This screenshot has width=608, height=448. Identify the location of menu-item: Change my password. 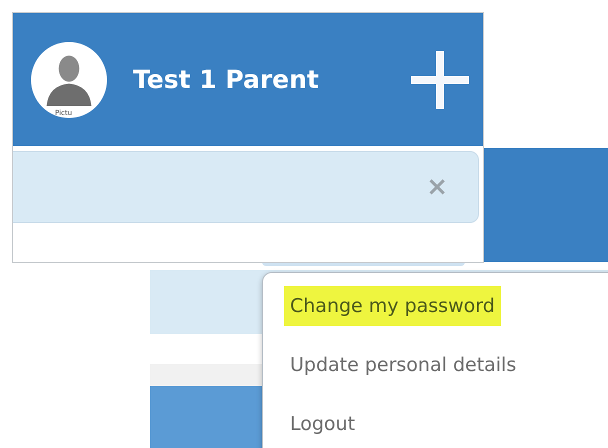
(392, 306).